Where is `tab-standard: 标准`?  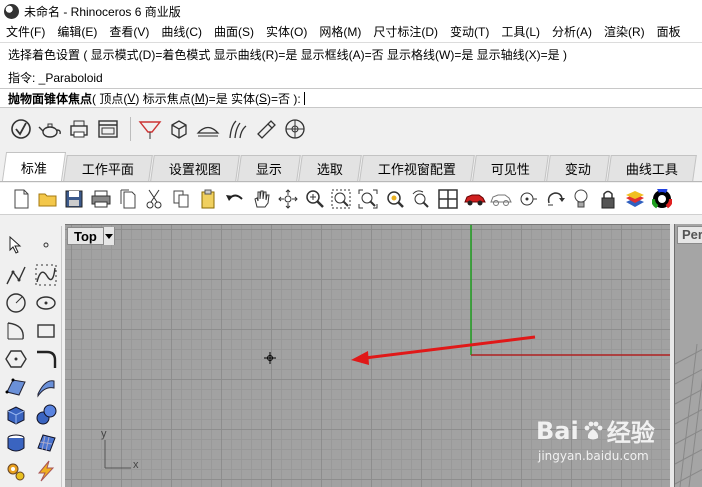 tab-standard: 标准 is located at coordinates (34, 166).